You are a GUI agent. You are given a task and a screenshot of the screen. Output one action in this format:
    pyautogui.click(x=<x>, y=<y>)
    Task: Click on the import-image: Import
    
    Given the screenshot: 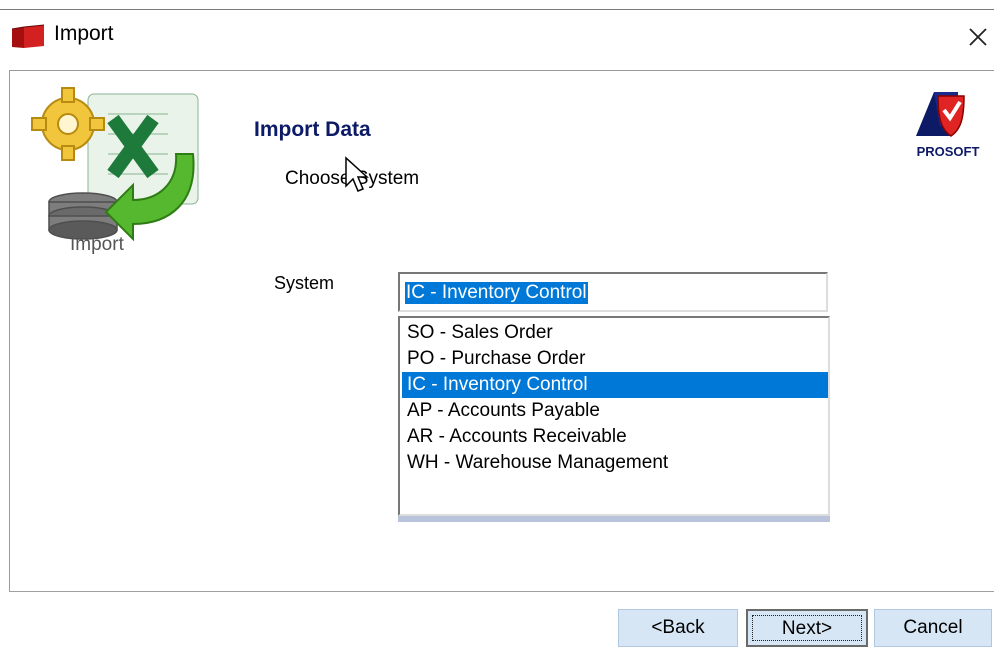 What is the action you would take?
    pyautogui.click(x=115, y=170)
    